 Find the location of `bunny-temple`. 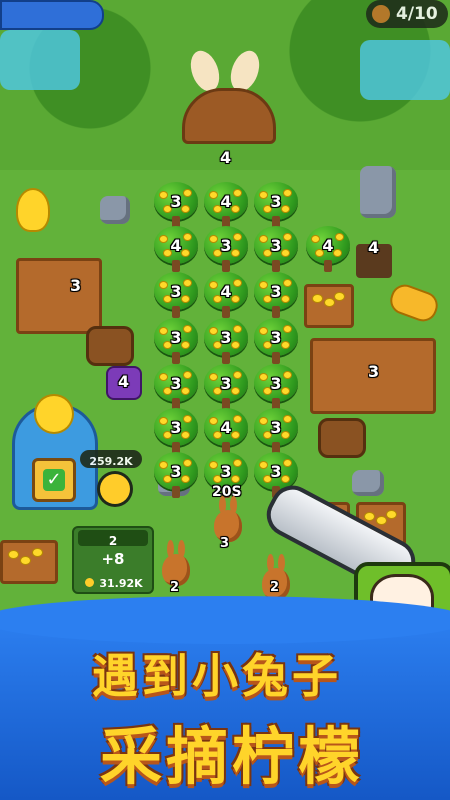

bunny-temple is located at coordinates (227, 95).